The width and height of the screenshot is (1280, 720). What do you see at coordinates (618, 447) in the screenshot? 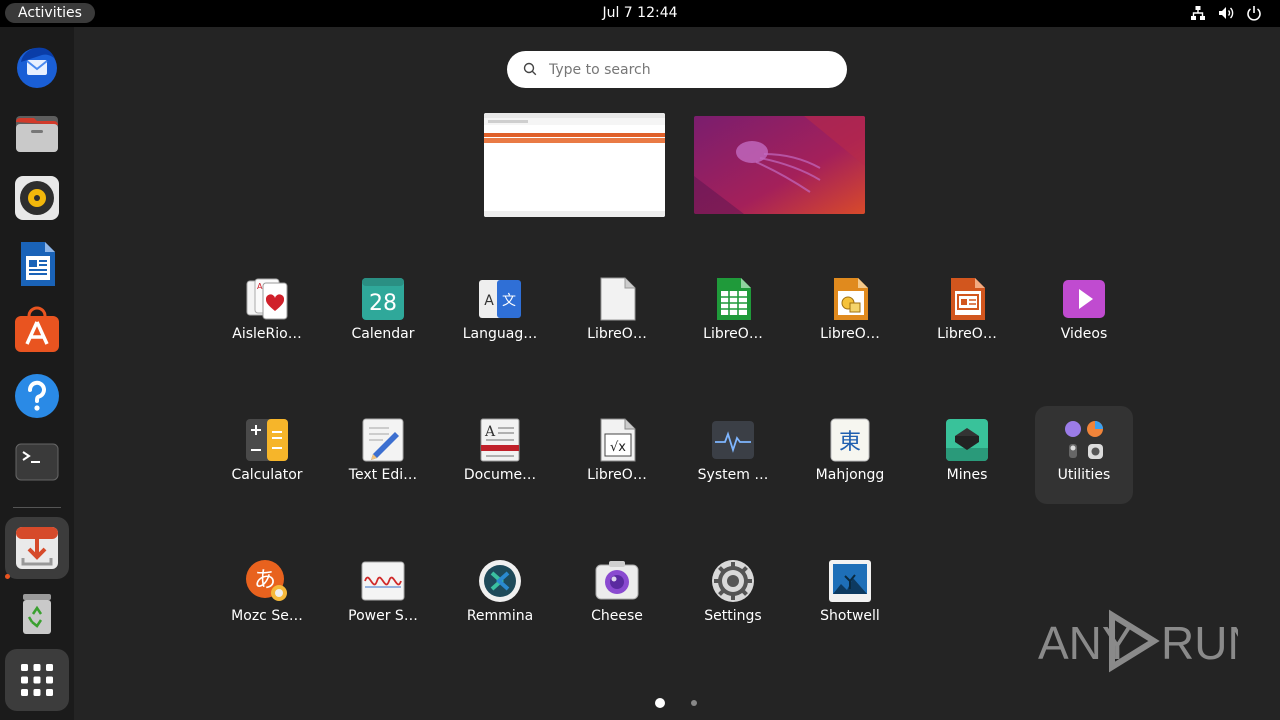
I see `svg-text: √x` at bounding box center [618, 447].